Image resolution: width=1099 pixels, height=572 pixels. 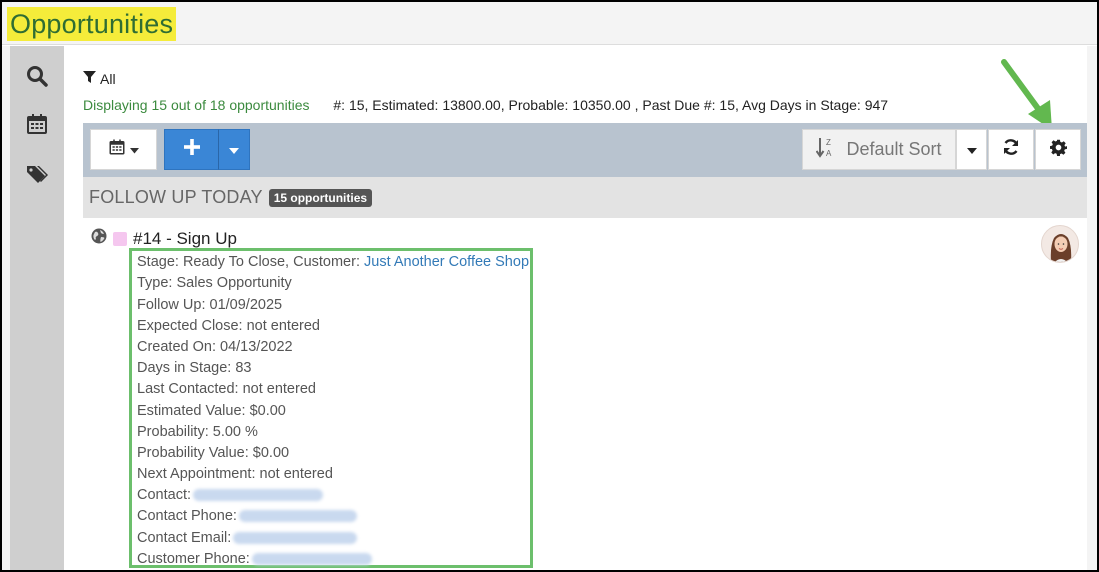 I want to click on refresh-icon, so click(x=1011, y=149).